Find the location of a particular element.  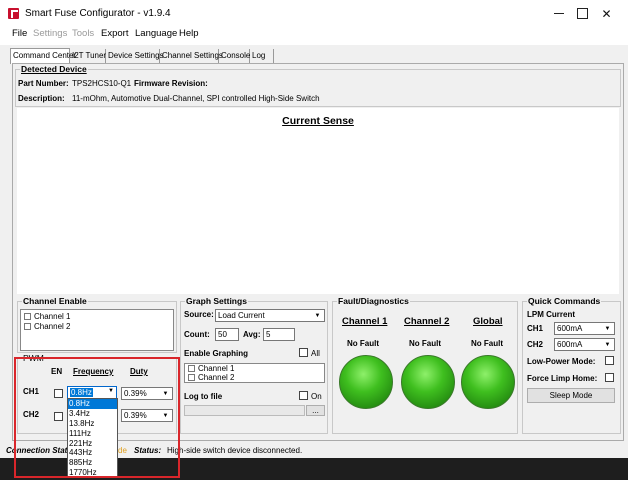

avg-label: Avg: is located at coordinates (252, 334).